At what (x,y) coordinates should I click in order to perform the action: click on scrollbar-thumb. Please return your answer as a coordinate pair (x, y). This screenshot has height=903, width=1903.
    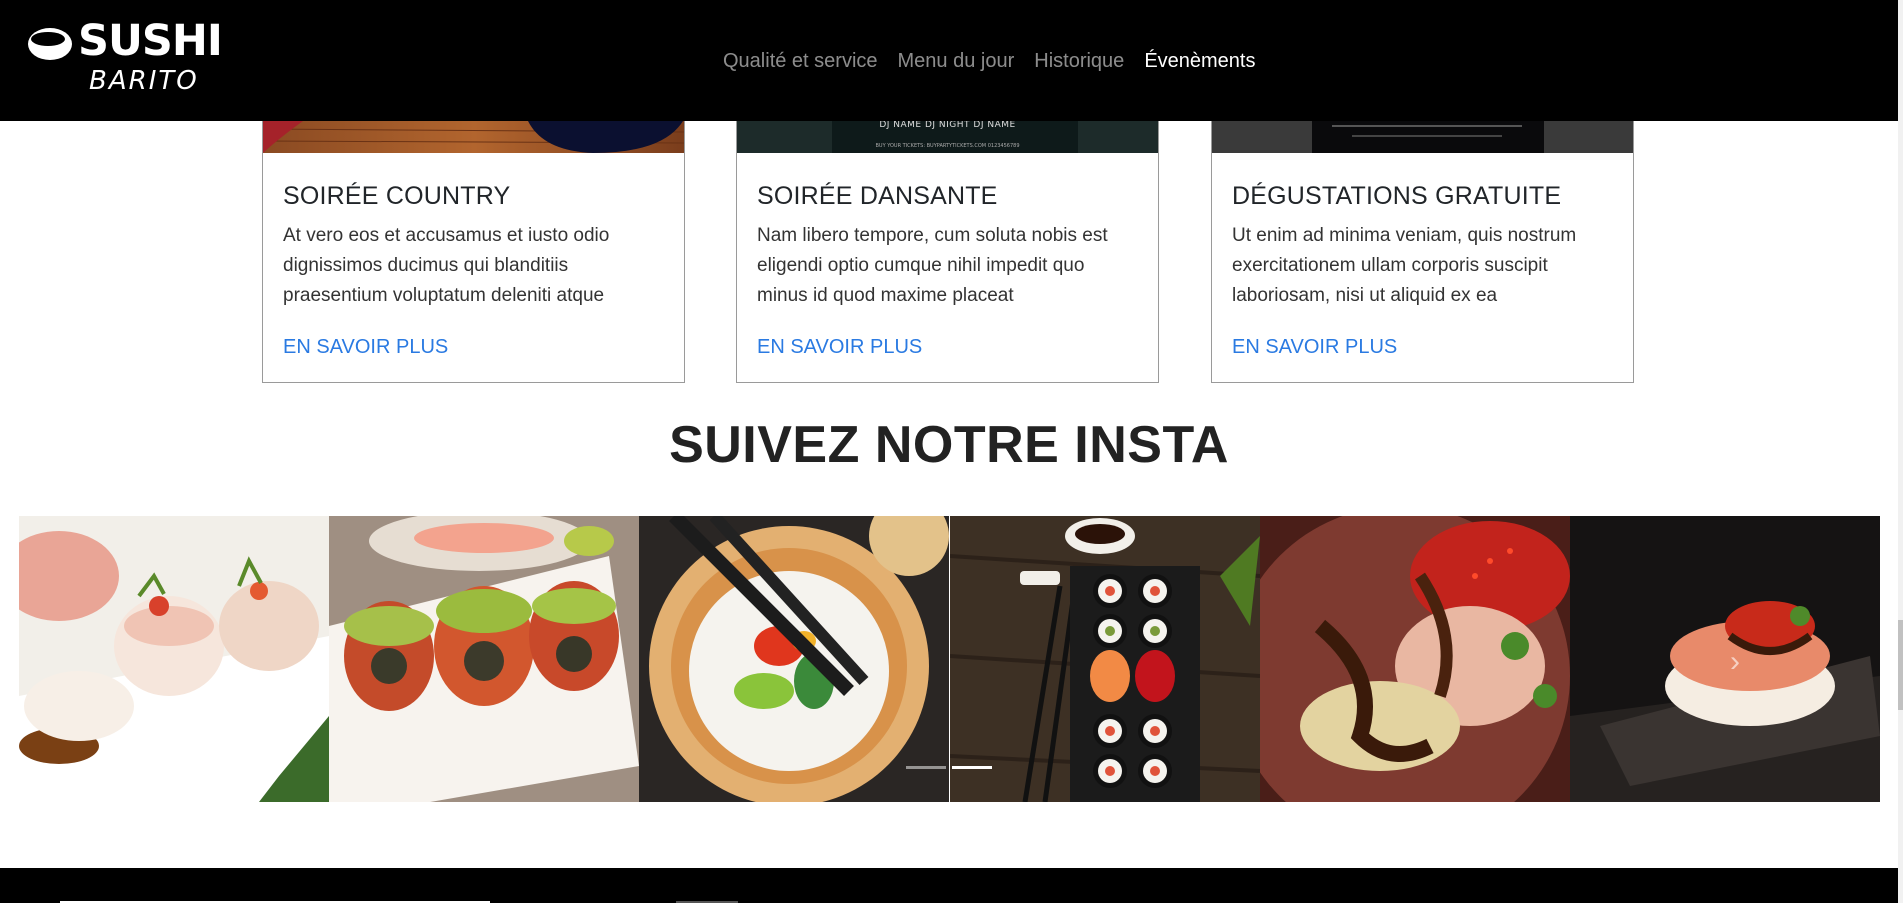
    Looking at the image, I should click on (1900, 665).